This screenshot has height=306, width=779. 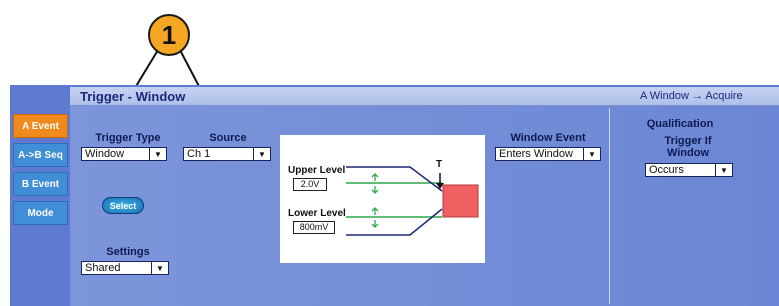 I want to click on trigger-type-dropdown: Window ▼, so click(x=124, y=154).